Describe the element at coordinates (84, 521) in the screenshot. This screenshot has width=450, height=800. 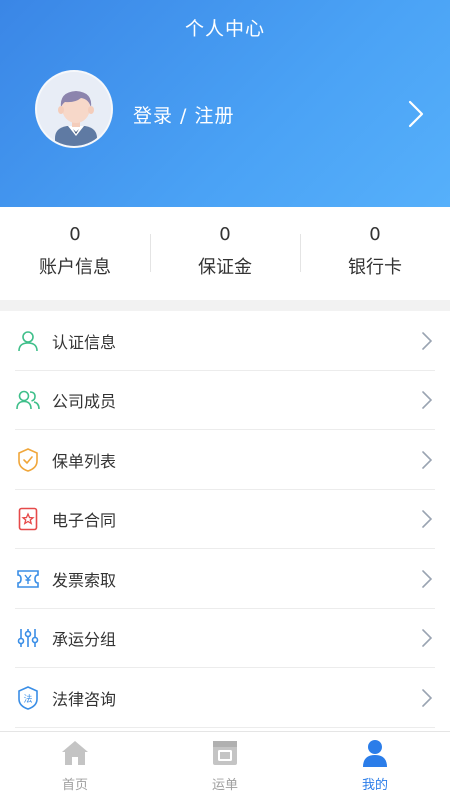
I see `menu-item-label: 电子合同` at that location.